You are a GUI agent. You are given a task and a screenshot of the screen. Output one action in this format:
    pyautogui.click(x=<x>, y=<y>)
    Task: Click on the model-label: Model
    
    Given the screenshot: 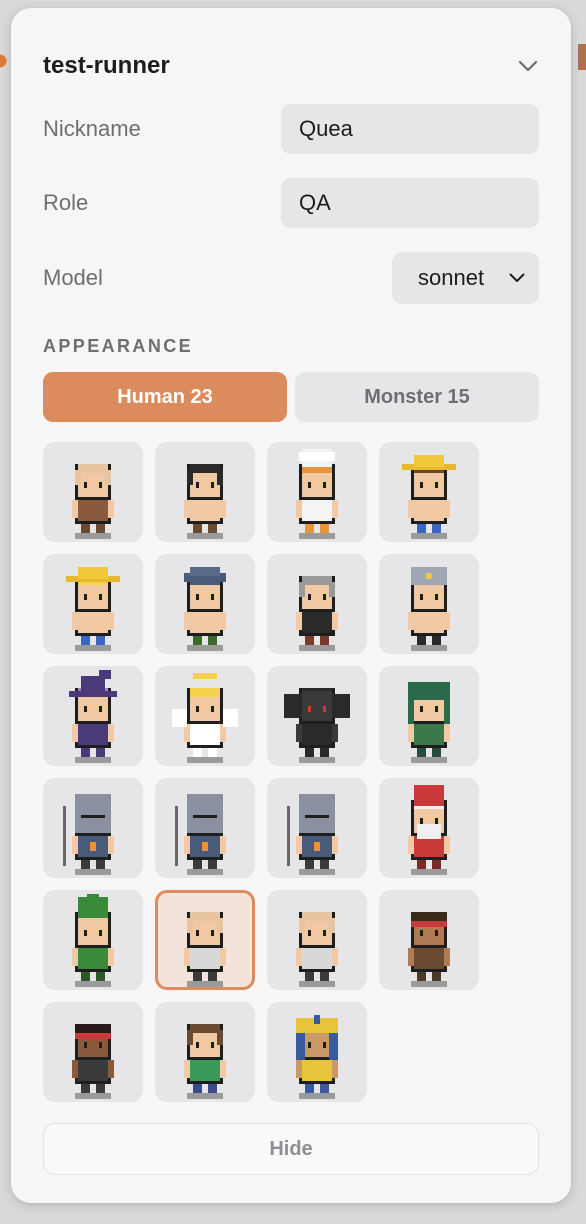 What is the action you would take?
    pyautogui.click(x=73, y=277)
    